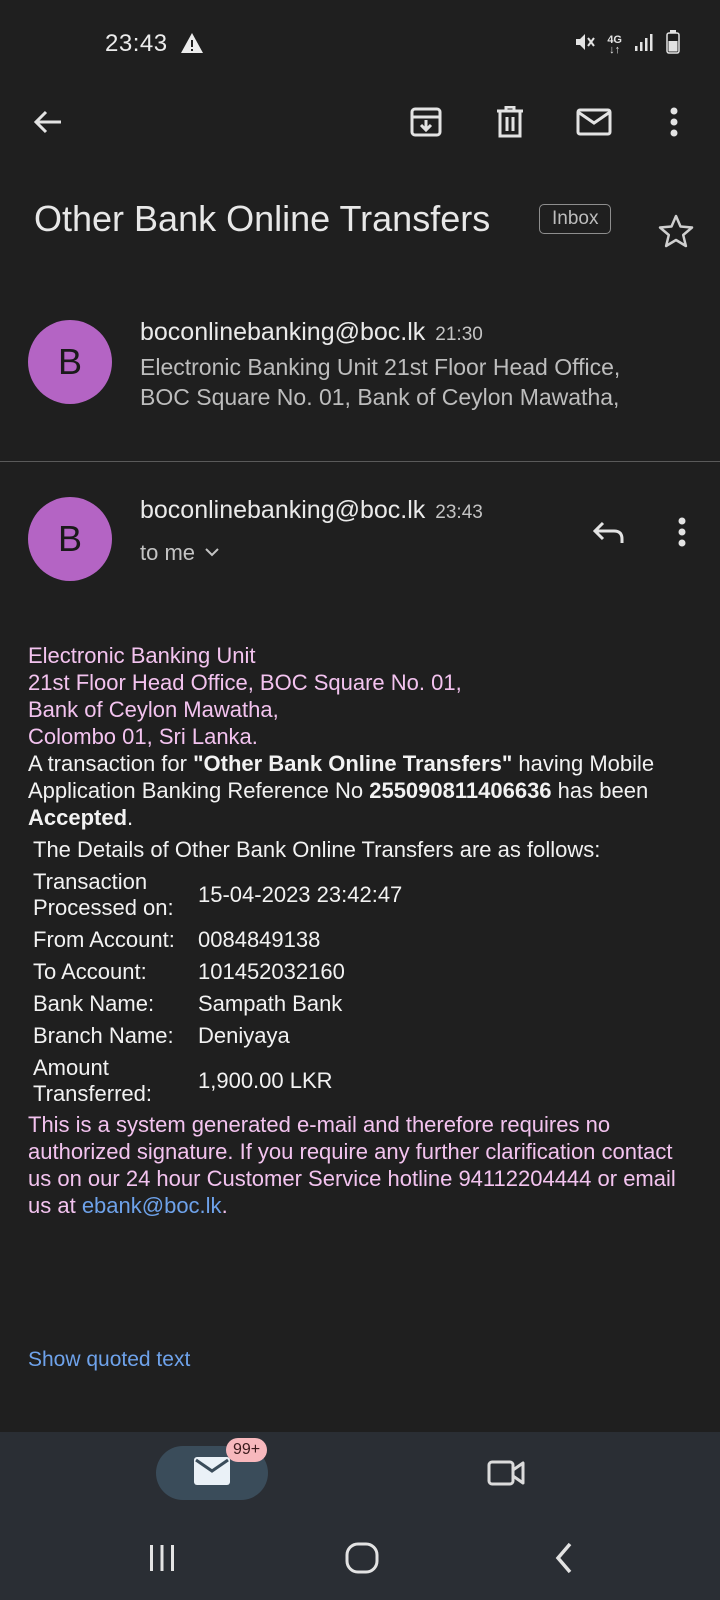 The image size is (720, 1600). I want to click on address-line: Colombo 01, Sri Lanka., so click(143, 736).